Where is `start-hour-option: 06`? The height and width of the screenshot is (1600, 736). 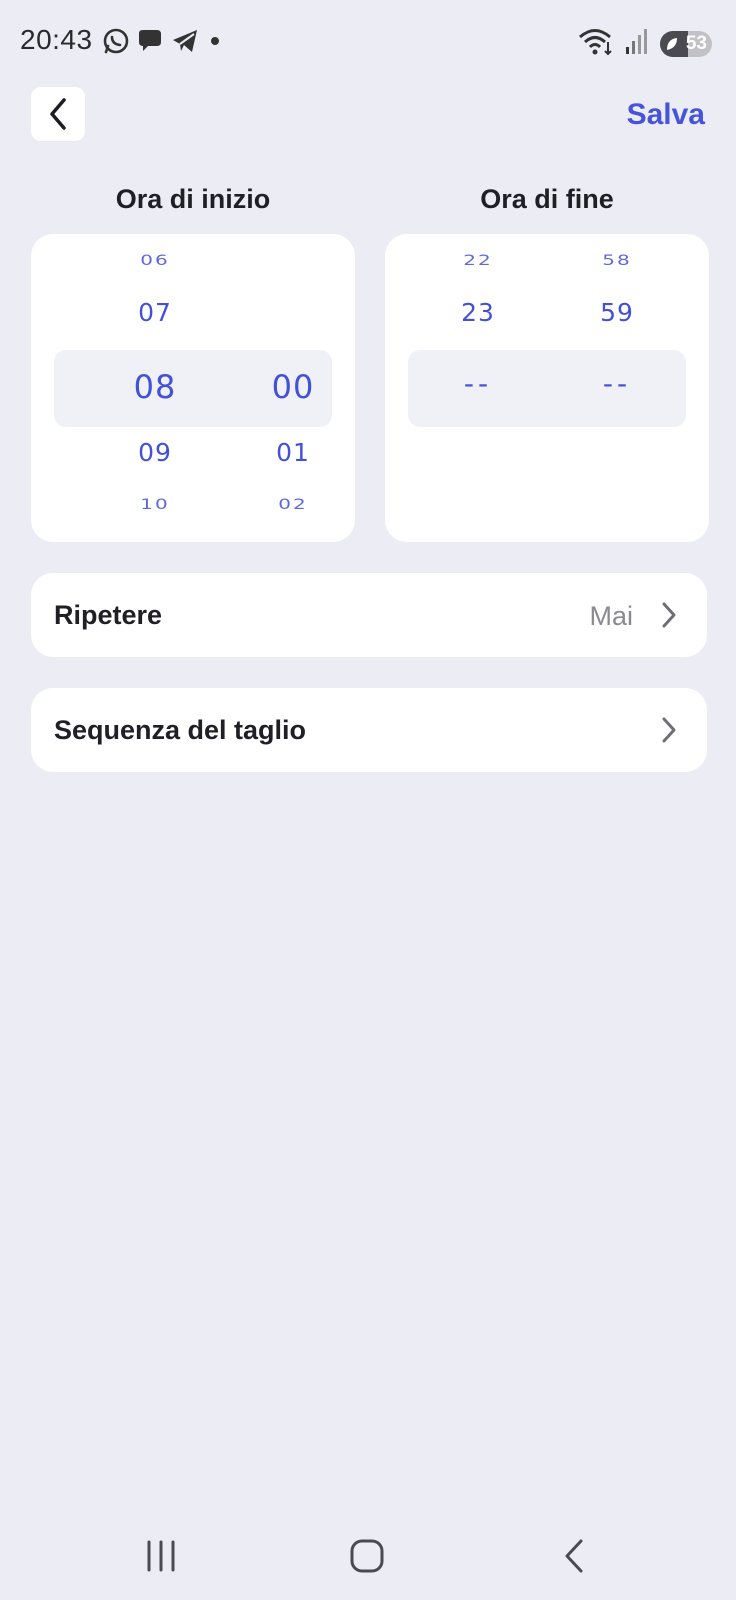
start-hour-option: 06 is located at coordinates (155, 259).